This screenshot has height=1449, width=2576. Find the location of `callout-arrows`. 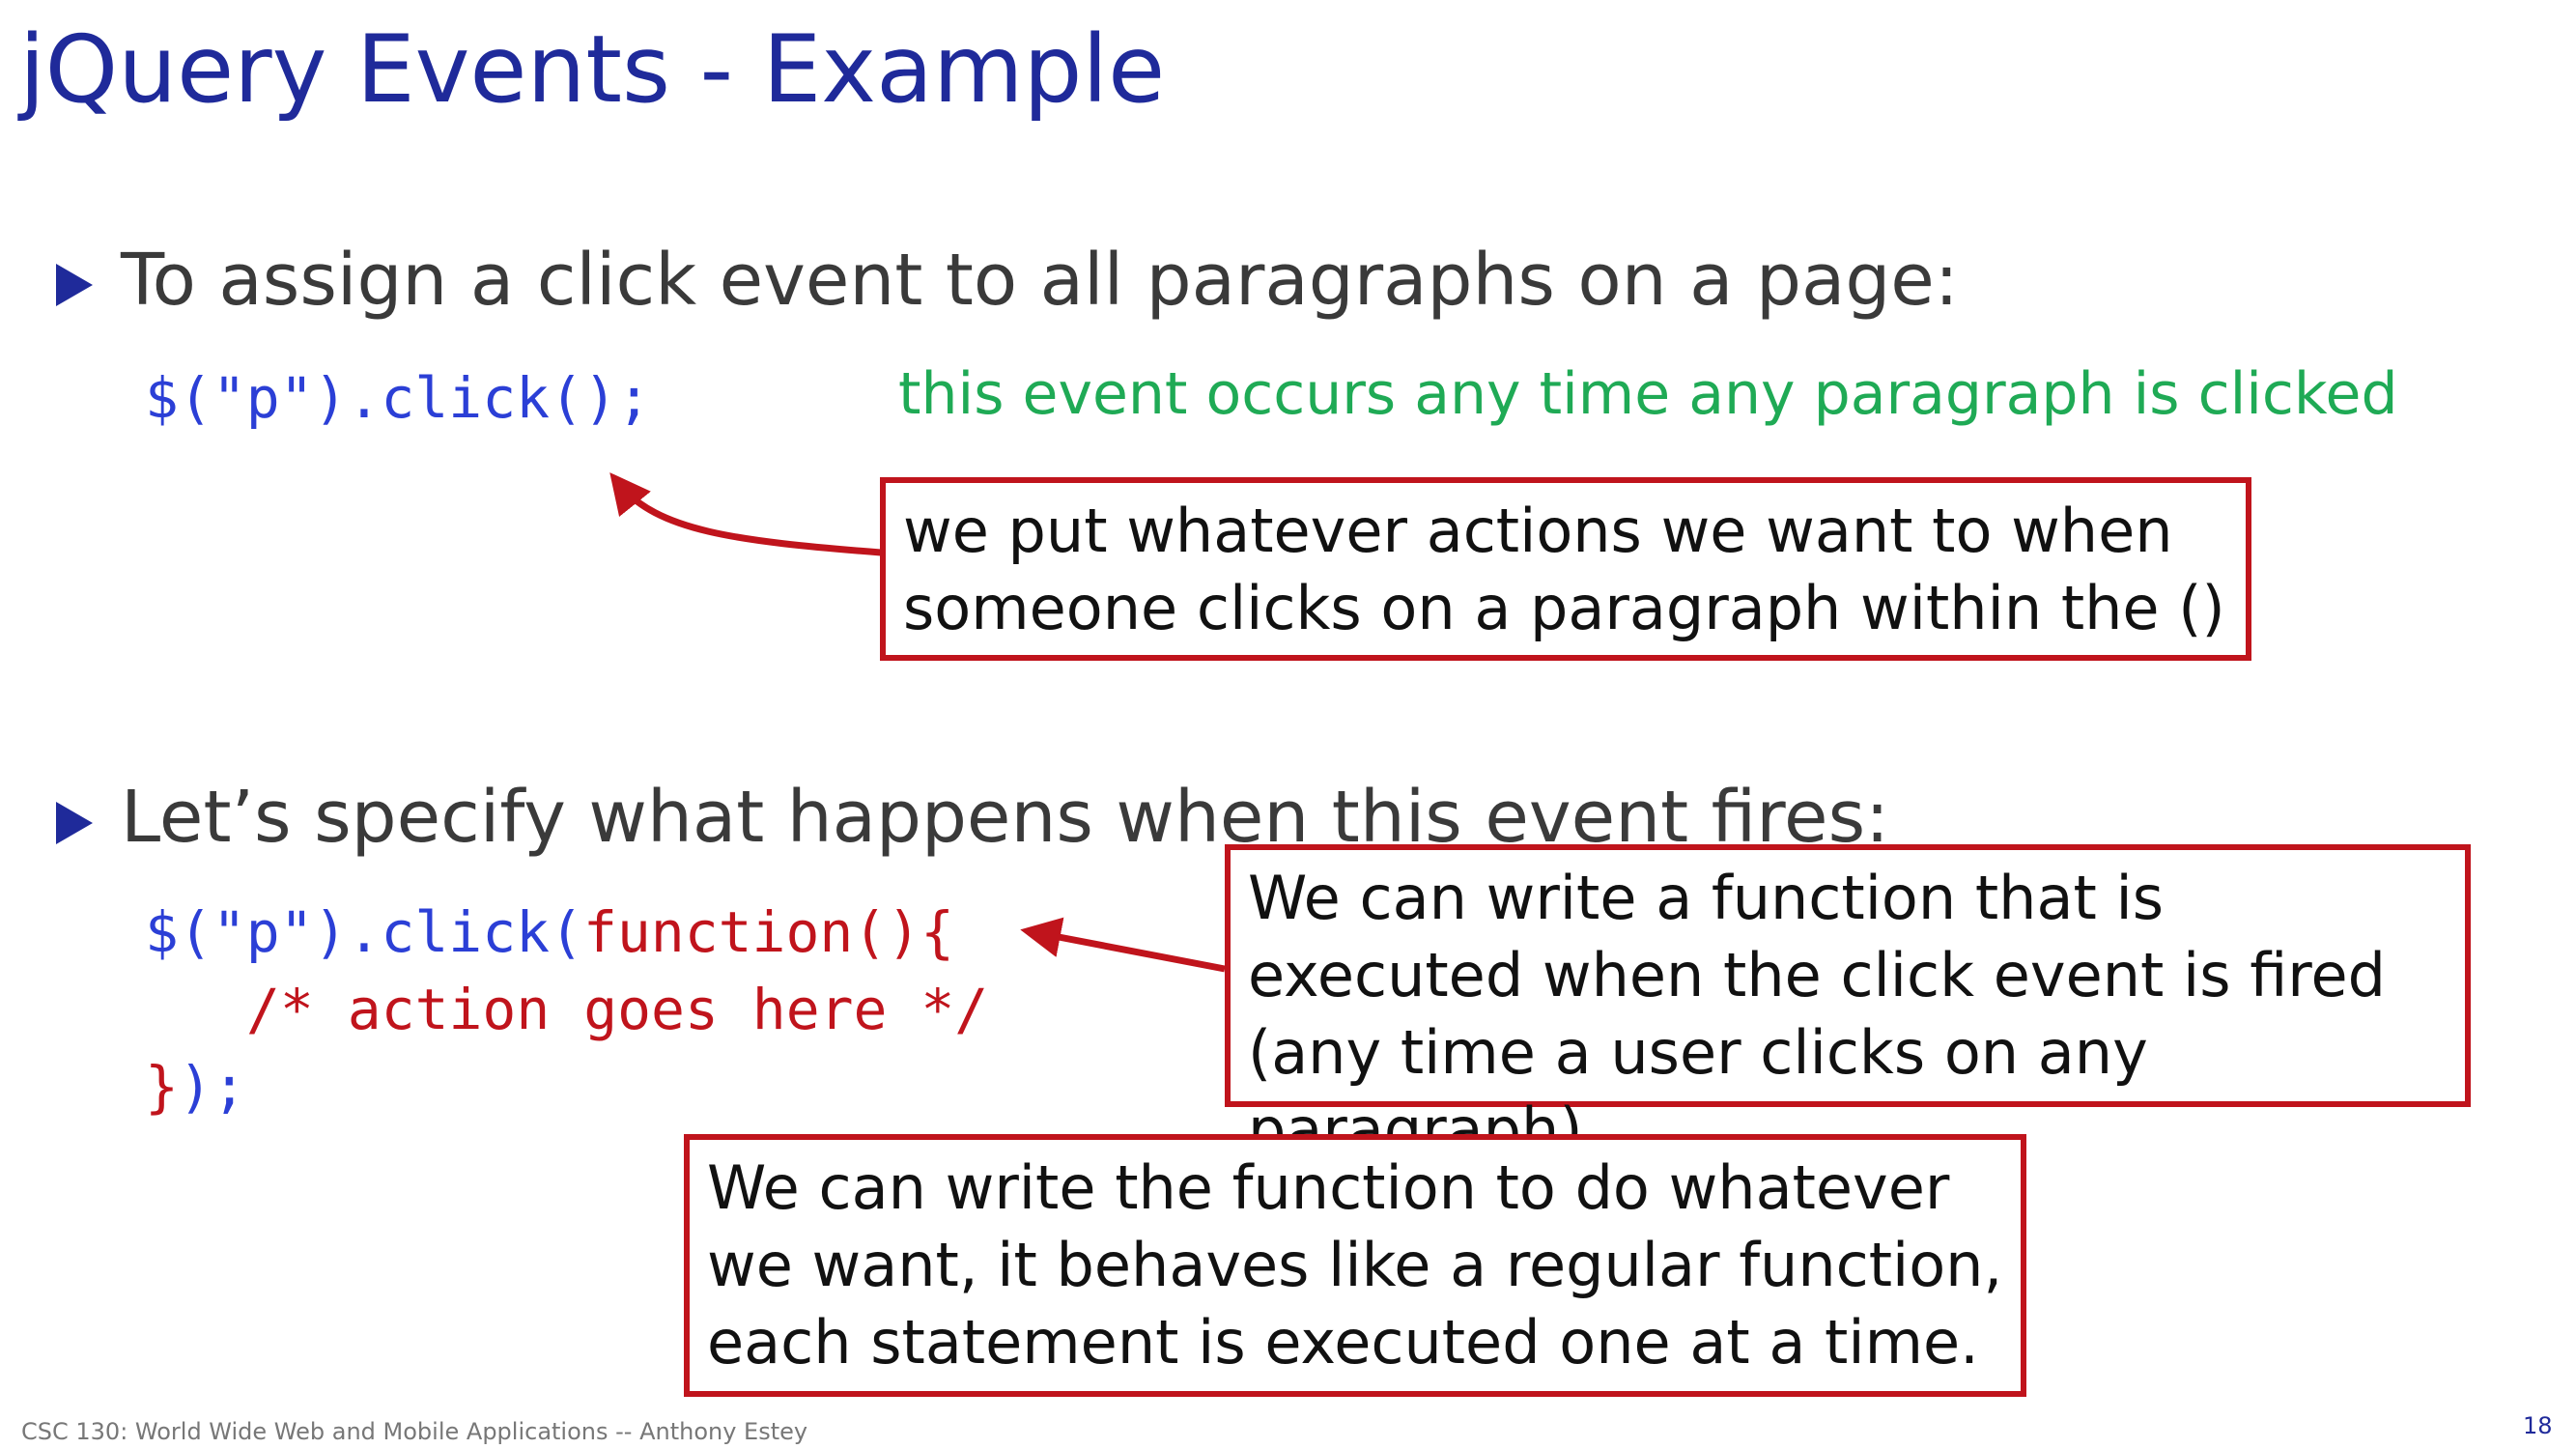

callout-arrows is located at coordinates (917, 722).